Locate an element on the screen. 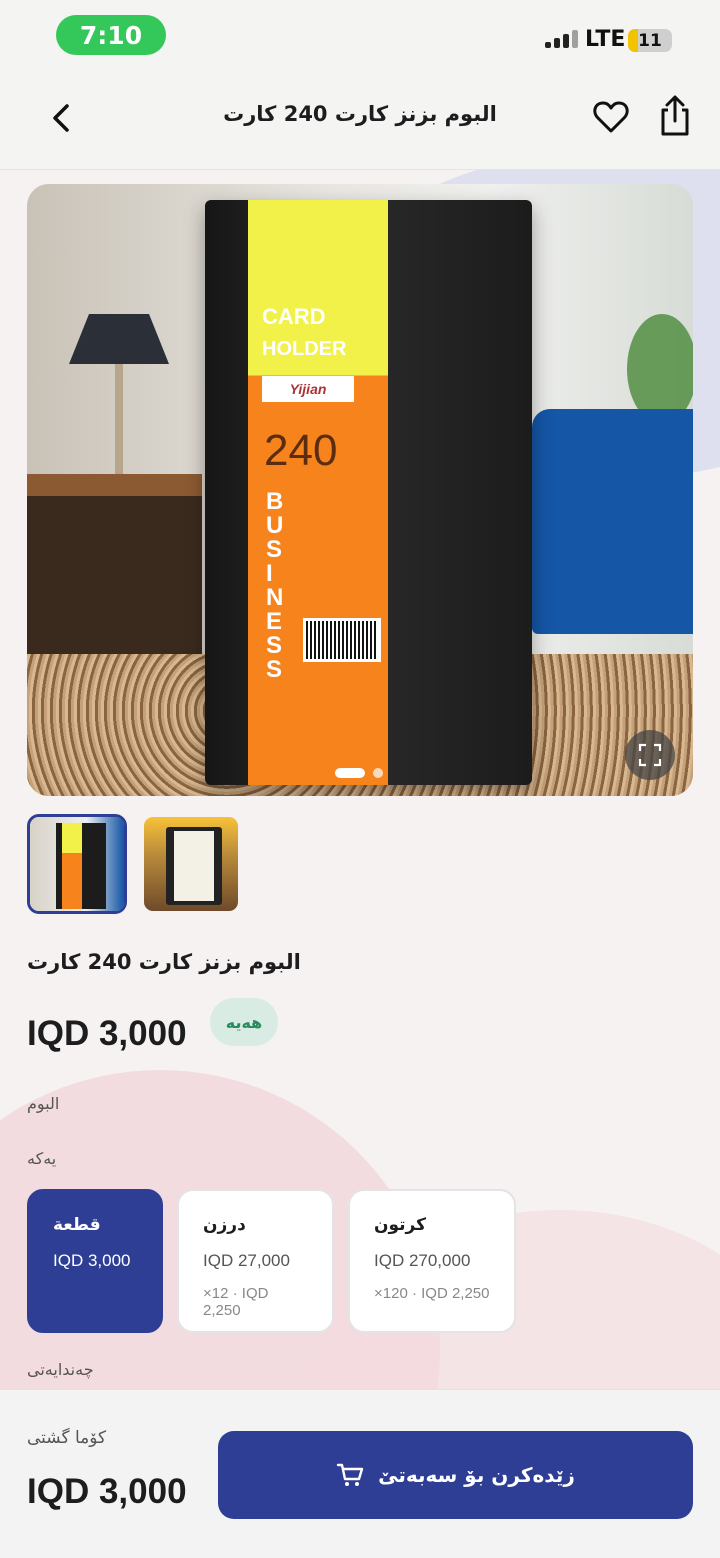  band-holder-text: HOLDER is located at coordinates (304, 349).